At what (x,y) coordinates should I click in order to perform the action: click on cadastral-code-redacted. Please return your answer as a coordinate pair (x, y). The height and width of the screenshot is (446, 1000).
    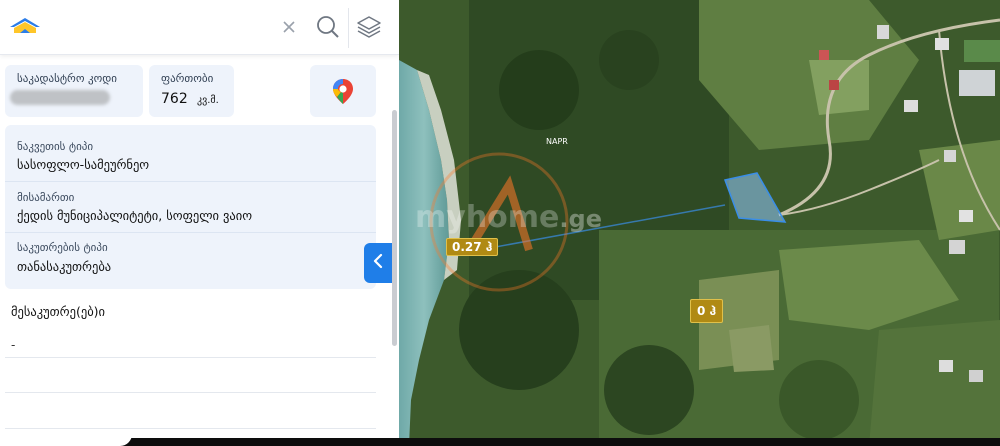
    Looking at the image, I should click on (60, 97).